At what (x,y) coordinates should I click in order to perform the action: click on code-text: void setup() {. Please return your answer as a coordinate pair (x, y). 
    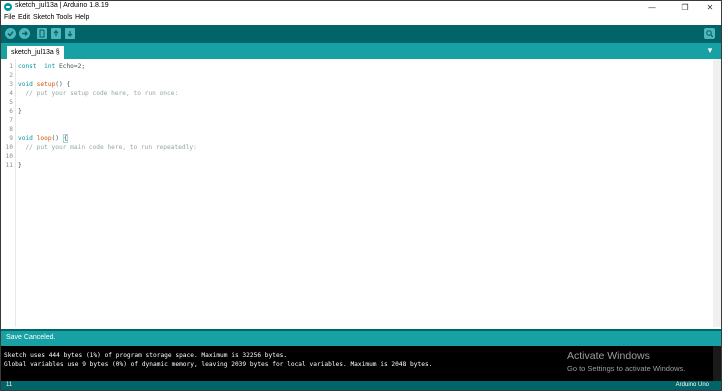
    Looking at the image, I should click on (44, 84).